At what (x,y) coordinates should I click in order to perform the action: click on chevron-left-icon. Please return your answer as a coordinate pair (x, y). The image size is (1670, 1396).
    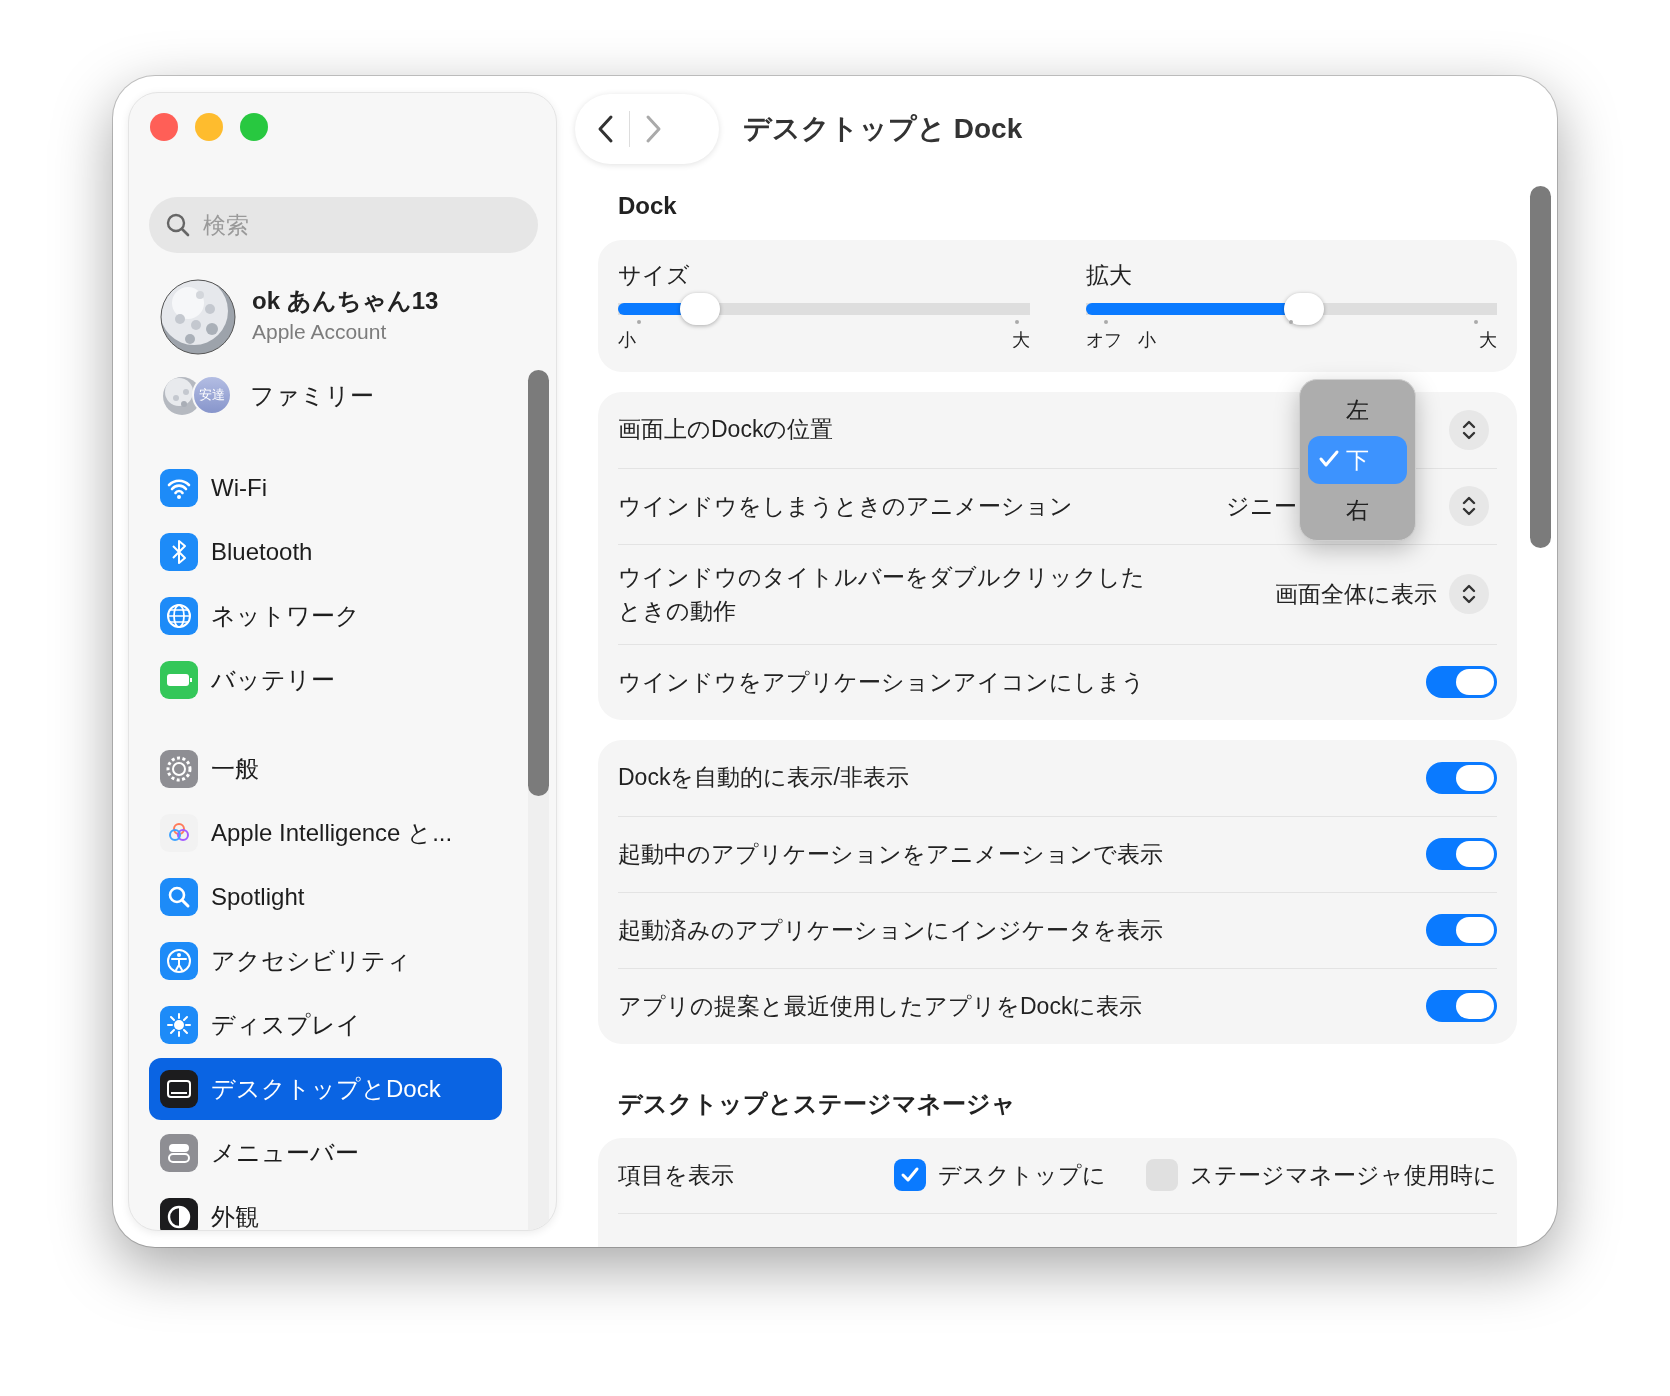
    Looking at the image, I should click on (606, 129).